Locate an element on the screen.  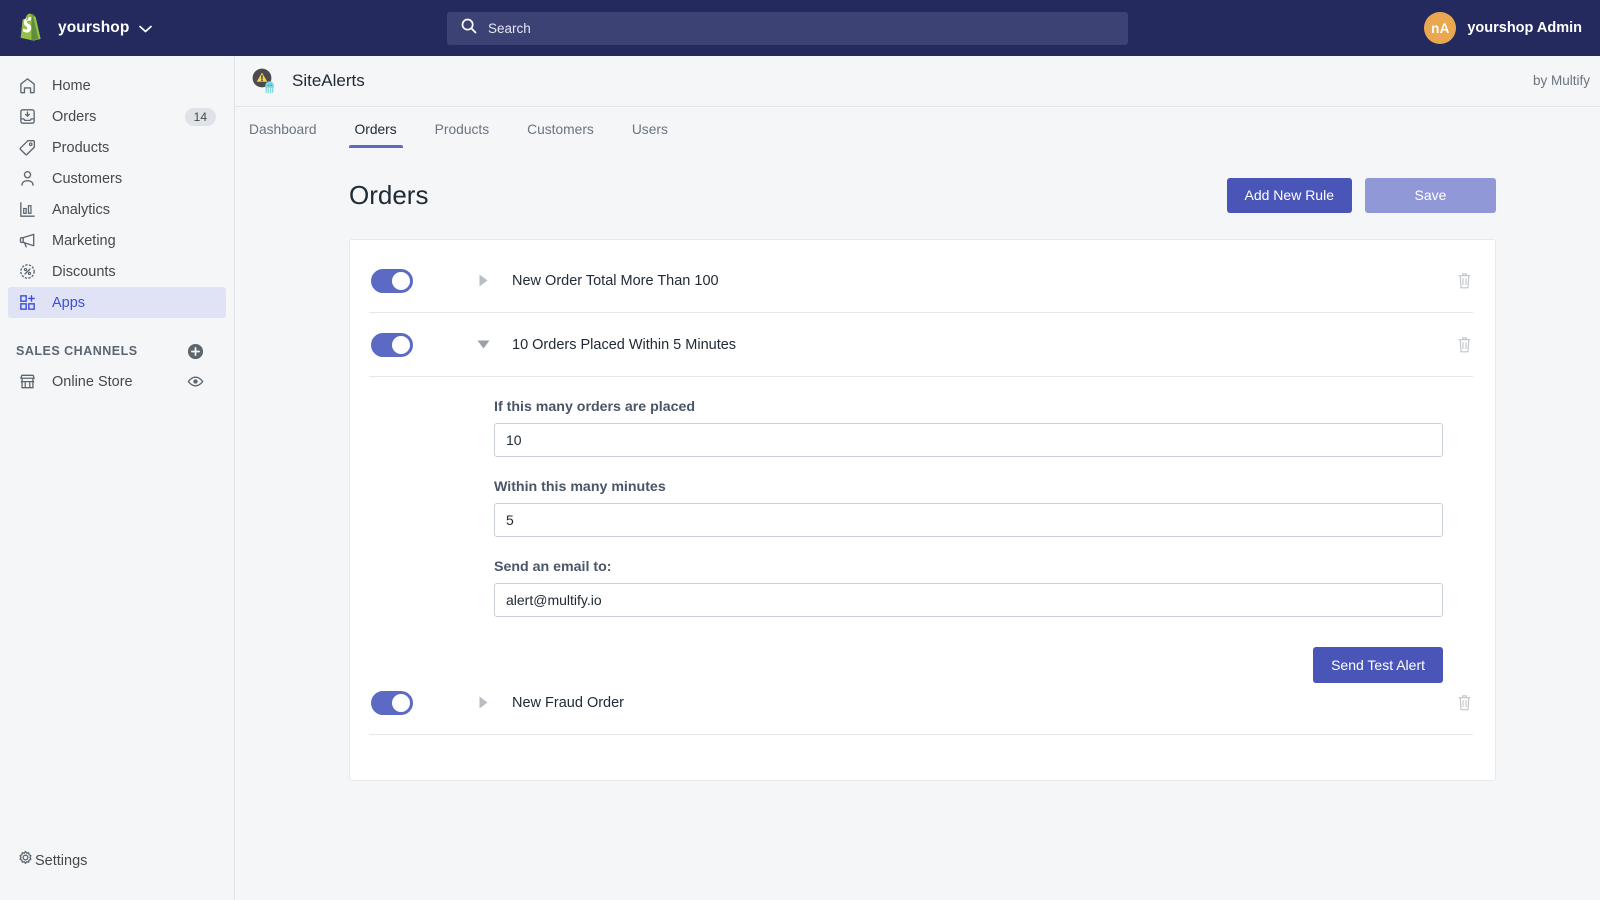
email-input is located at coordinates (968, 600).